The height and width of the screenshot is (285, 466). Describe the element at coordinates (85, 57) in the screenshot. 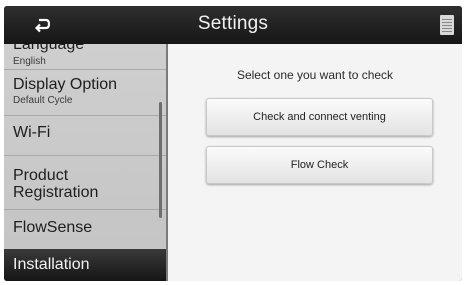

I see `sidebar-item-language: Language English` at that location.